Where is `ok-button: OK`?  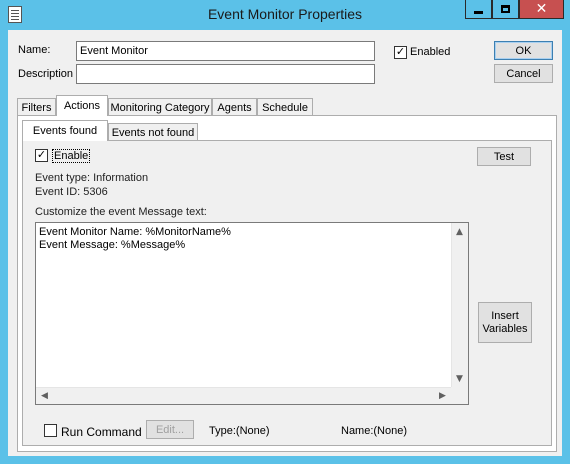 ok-button: OK is located at coordinates (523, 50).